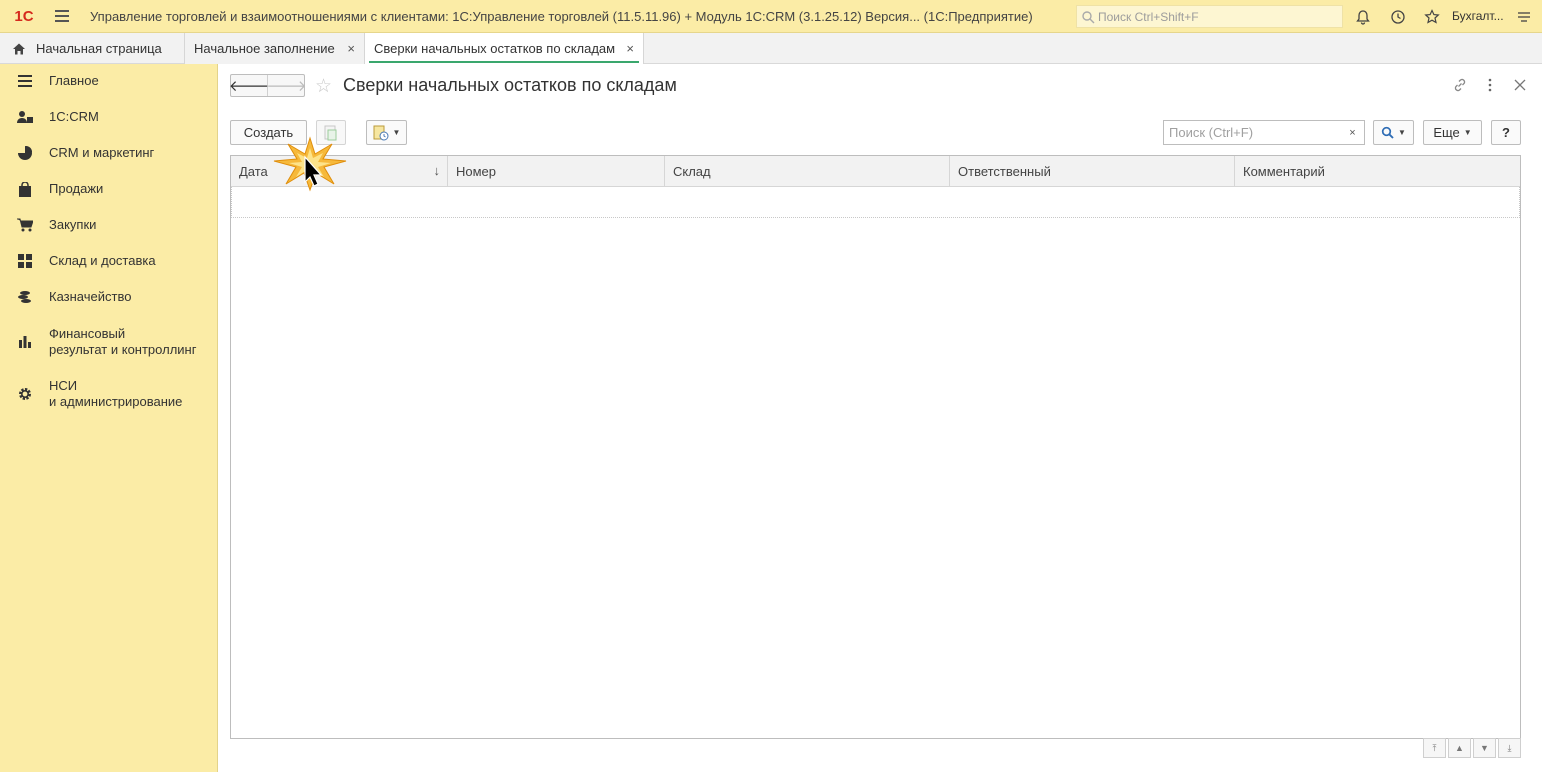 This screenshot has height=772, width=1542. I want to click on column-label: Комментарий, so click(1284, 171).